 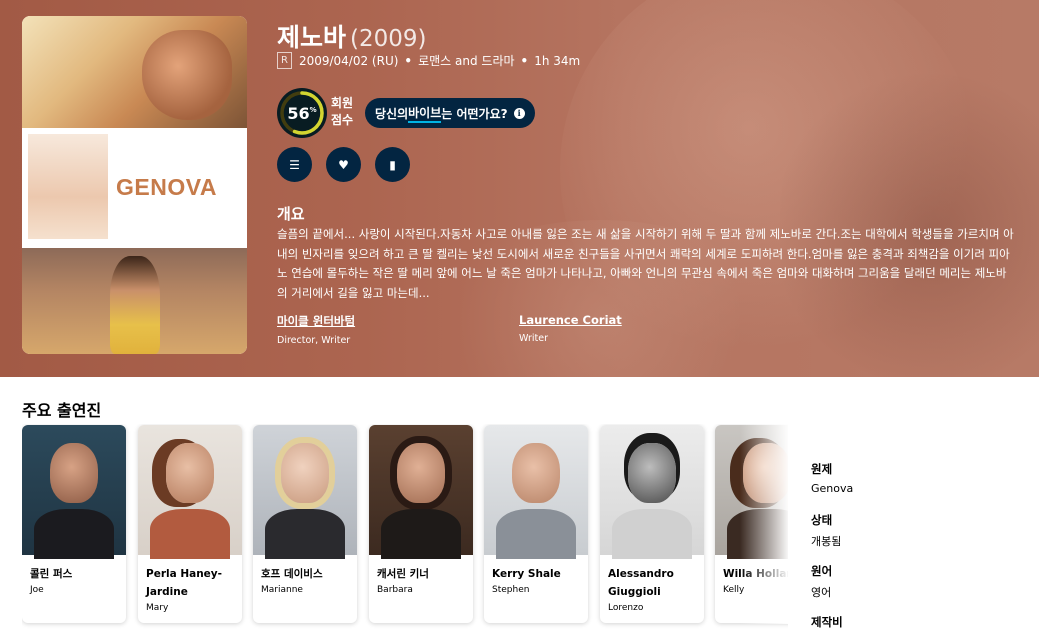 I want to click on poster-middle-image, so click(x=68, y=186).